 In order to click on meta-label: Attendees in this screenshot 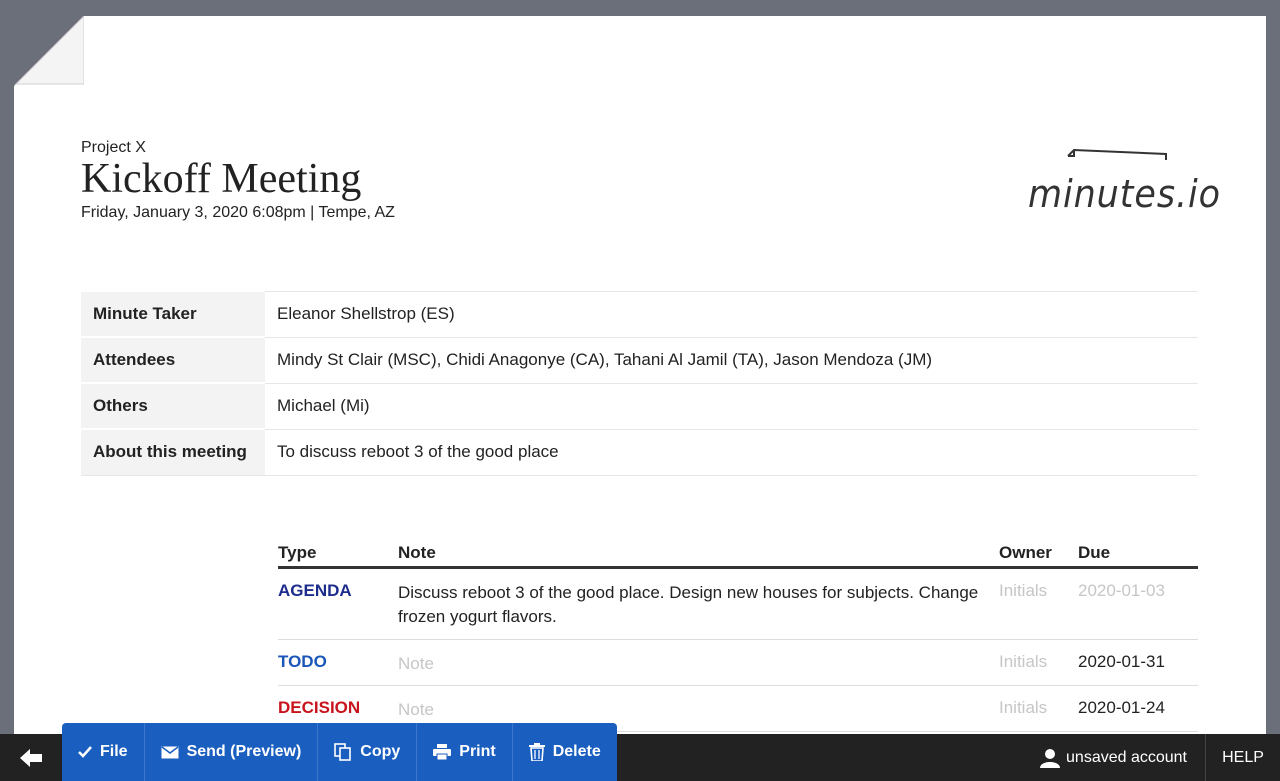, I will do `click(173, 359)`.